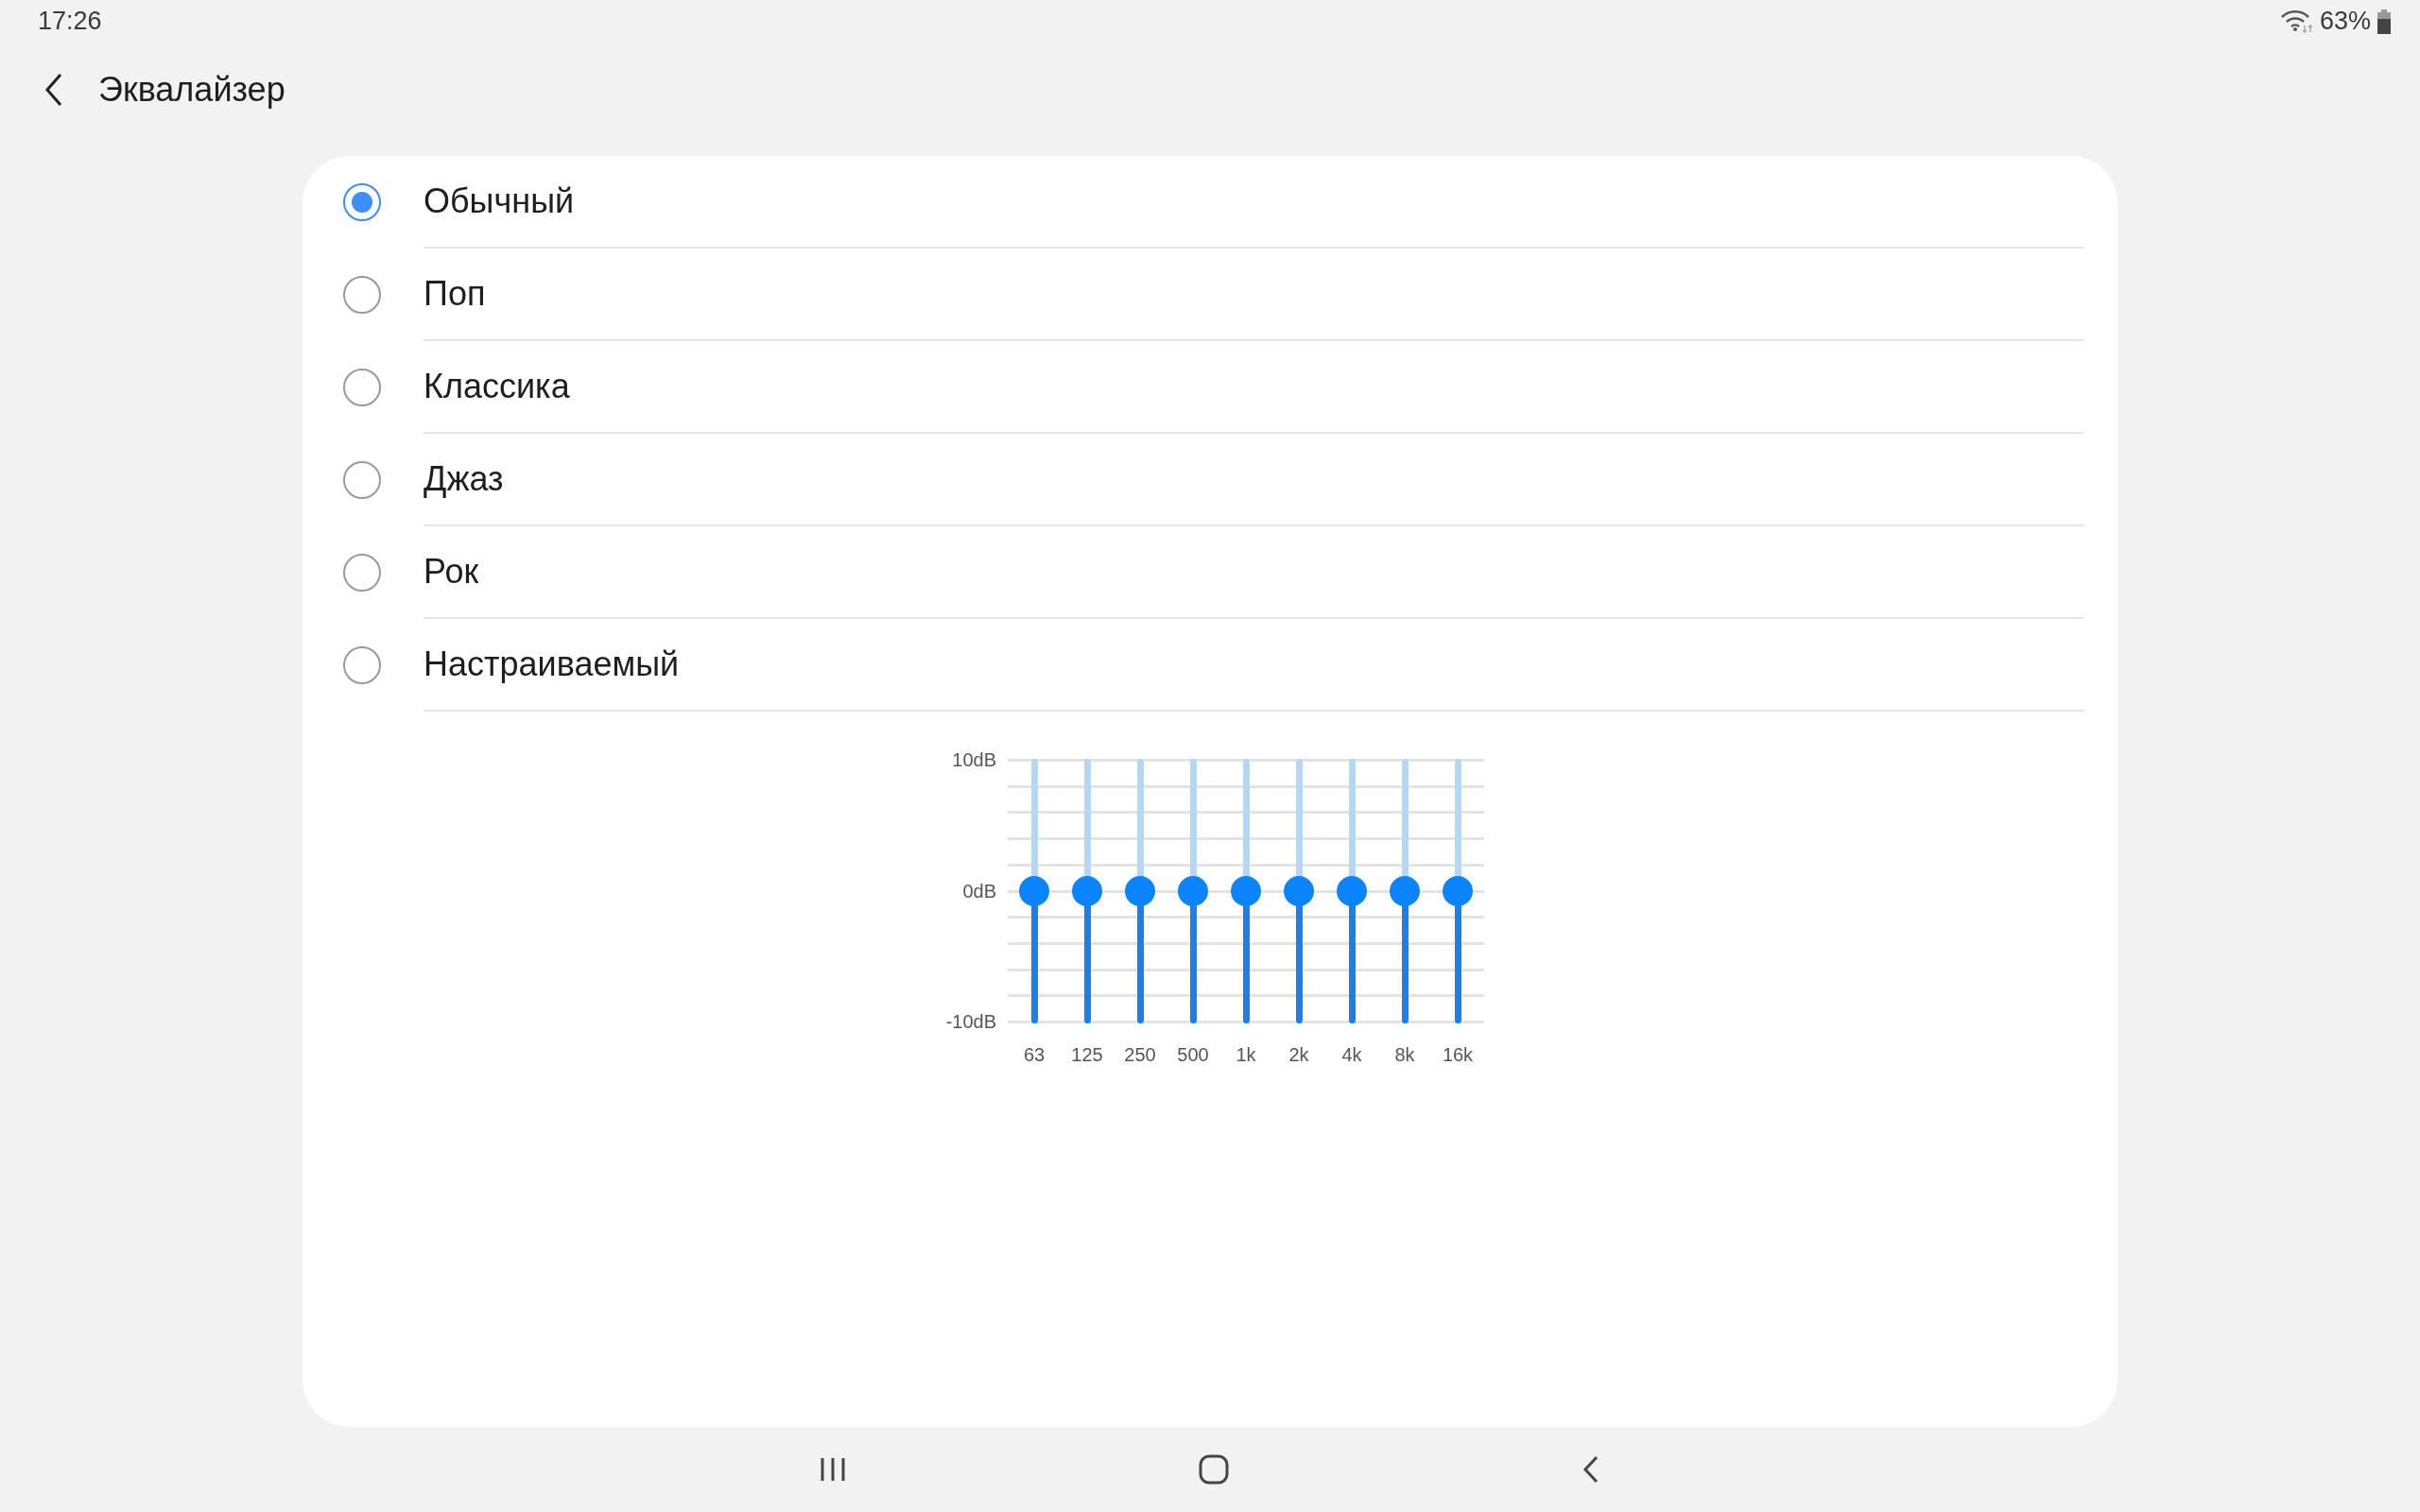  Describe the element at coordinates (455, 294) in the screenshot. I see `preset-label: Поп` at that location.